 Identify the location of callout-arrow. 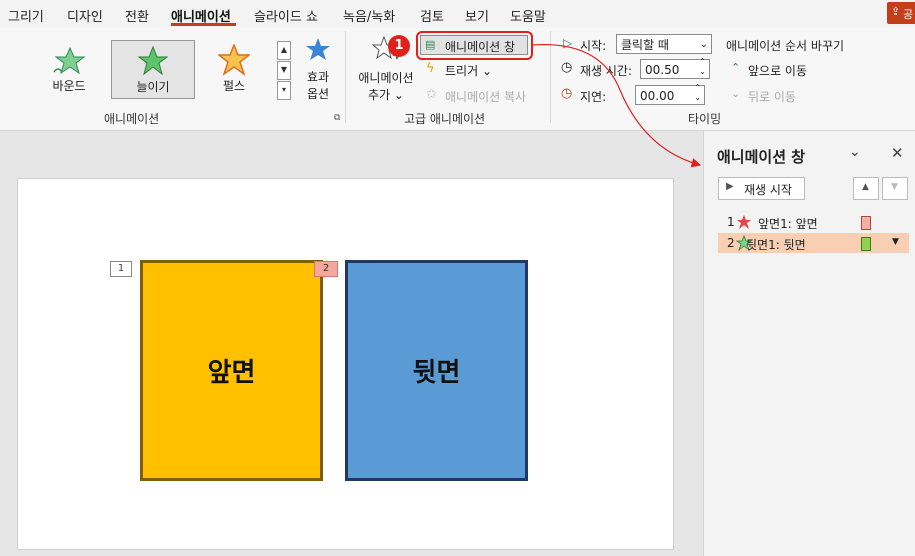
(616, 105).